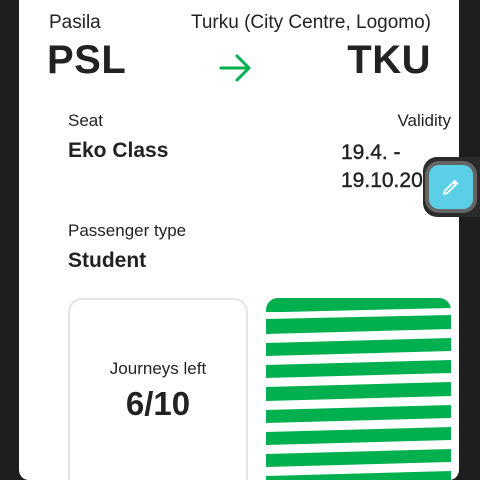 This screenshot has height=480, width=480. Describe the element at coordinates (235, 68) in the screenshot. I see `arrow-right-icon` at that location.